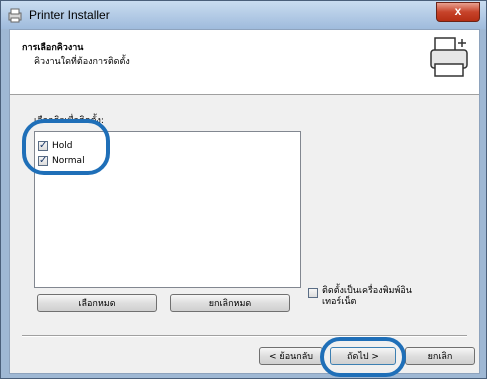  I want to click on page-title: การเลือกคิวงาน, so click(53, 48).